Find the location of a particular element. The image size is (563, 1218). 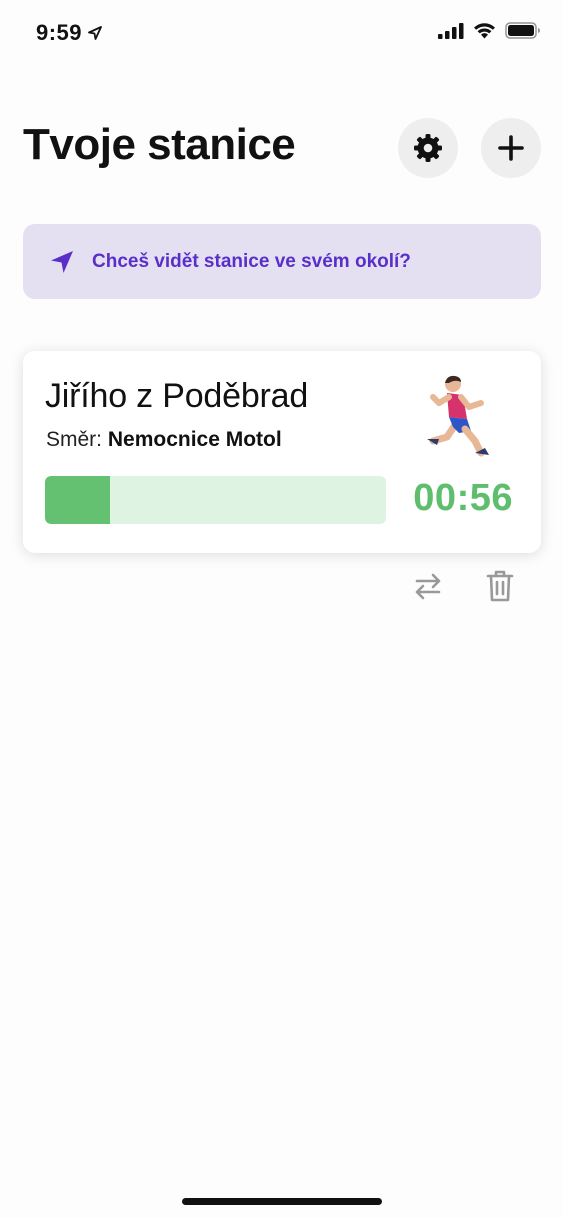

arrival-countdown: 00:56 is located at coordinates (463, 498).